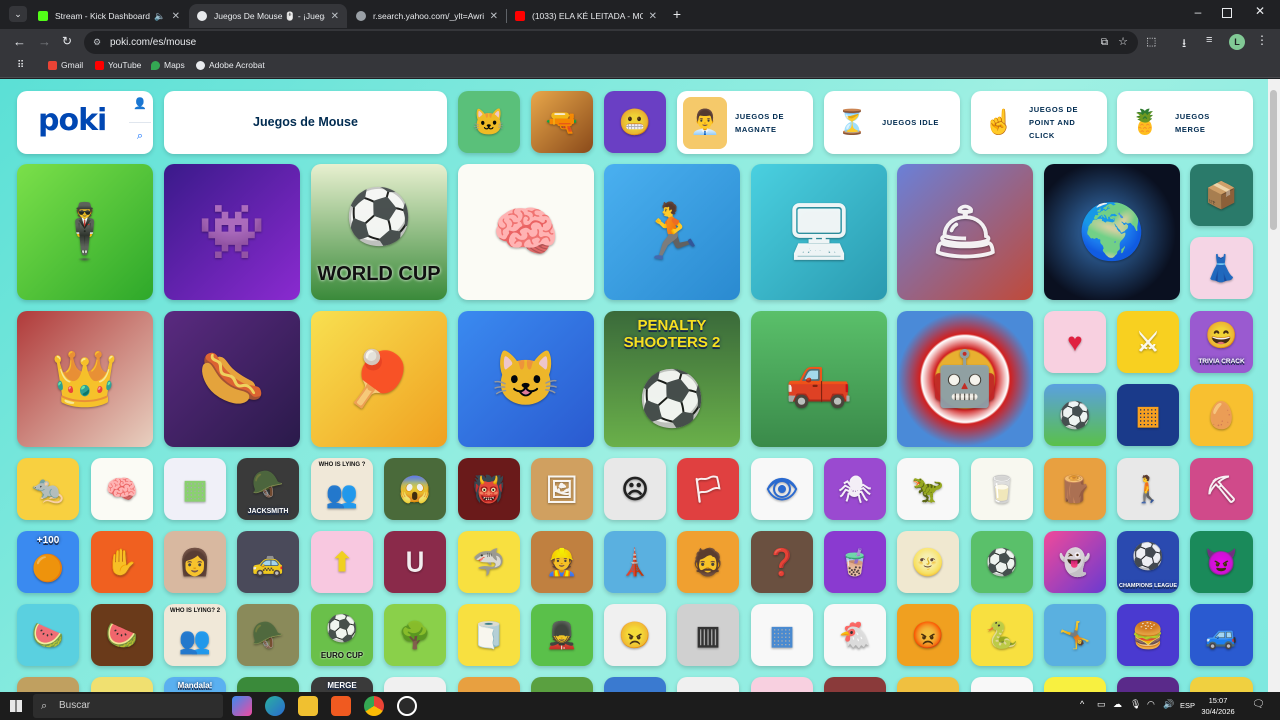 This screenshot has height=720, width=1280. I want to click on download-icon: ⭳, so click(1184, 44).